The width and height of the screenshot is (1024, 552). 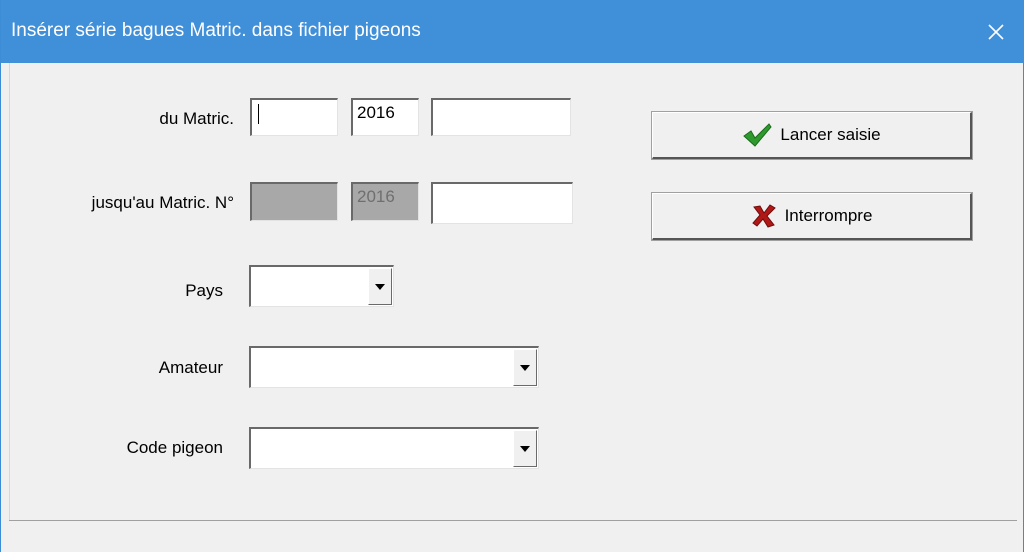 What do you see at coordinates (757, 135) in the screenshot?
I see `checkmark-icon` at bounding box center [757, 135].